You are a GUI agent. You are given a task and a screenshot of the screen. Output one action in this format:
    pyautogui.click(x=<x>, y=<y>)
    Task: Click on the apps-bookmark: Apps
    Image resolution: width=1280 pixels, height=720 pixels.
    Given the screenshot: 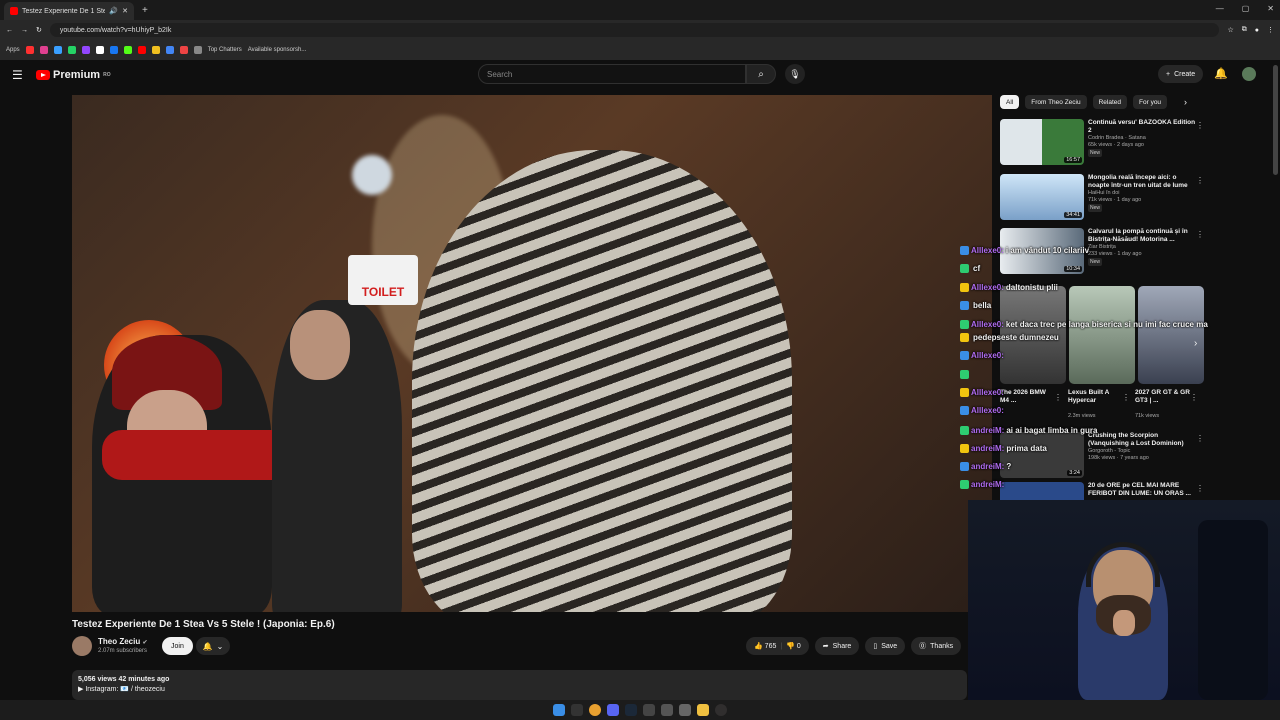 What is the action you would take?
    pyautogui.click(x=13, y=50)
    